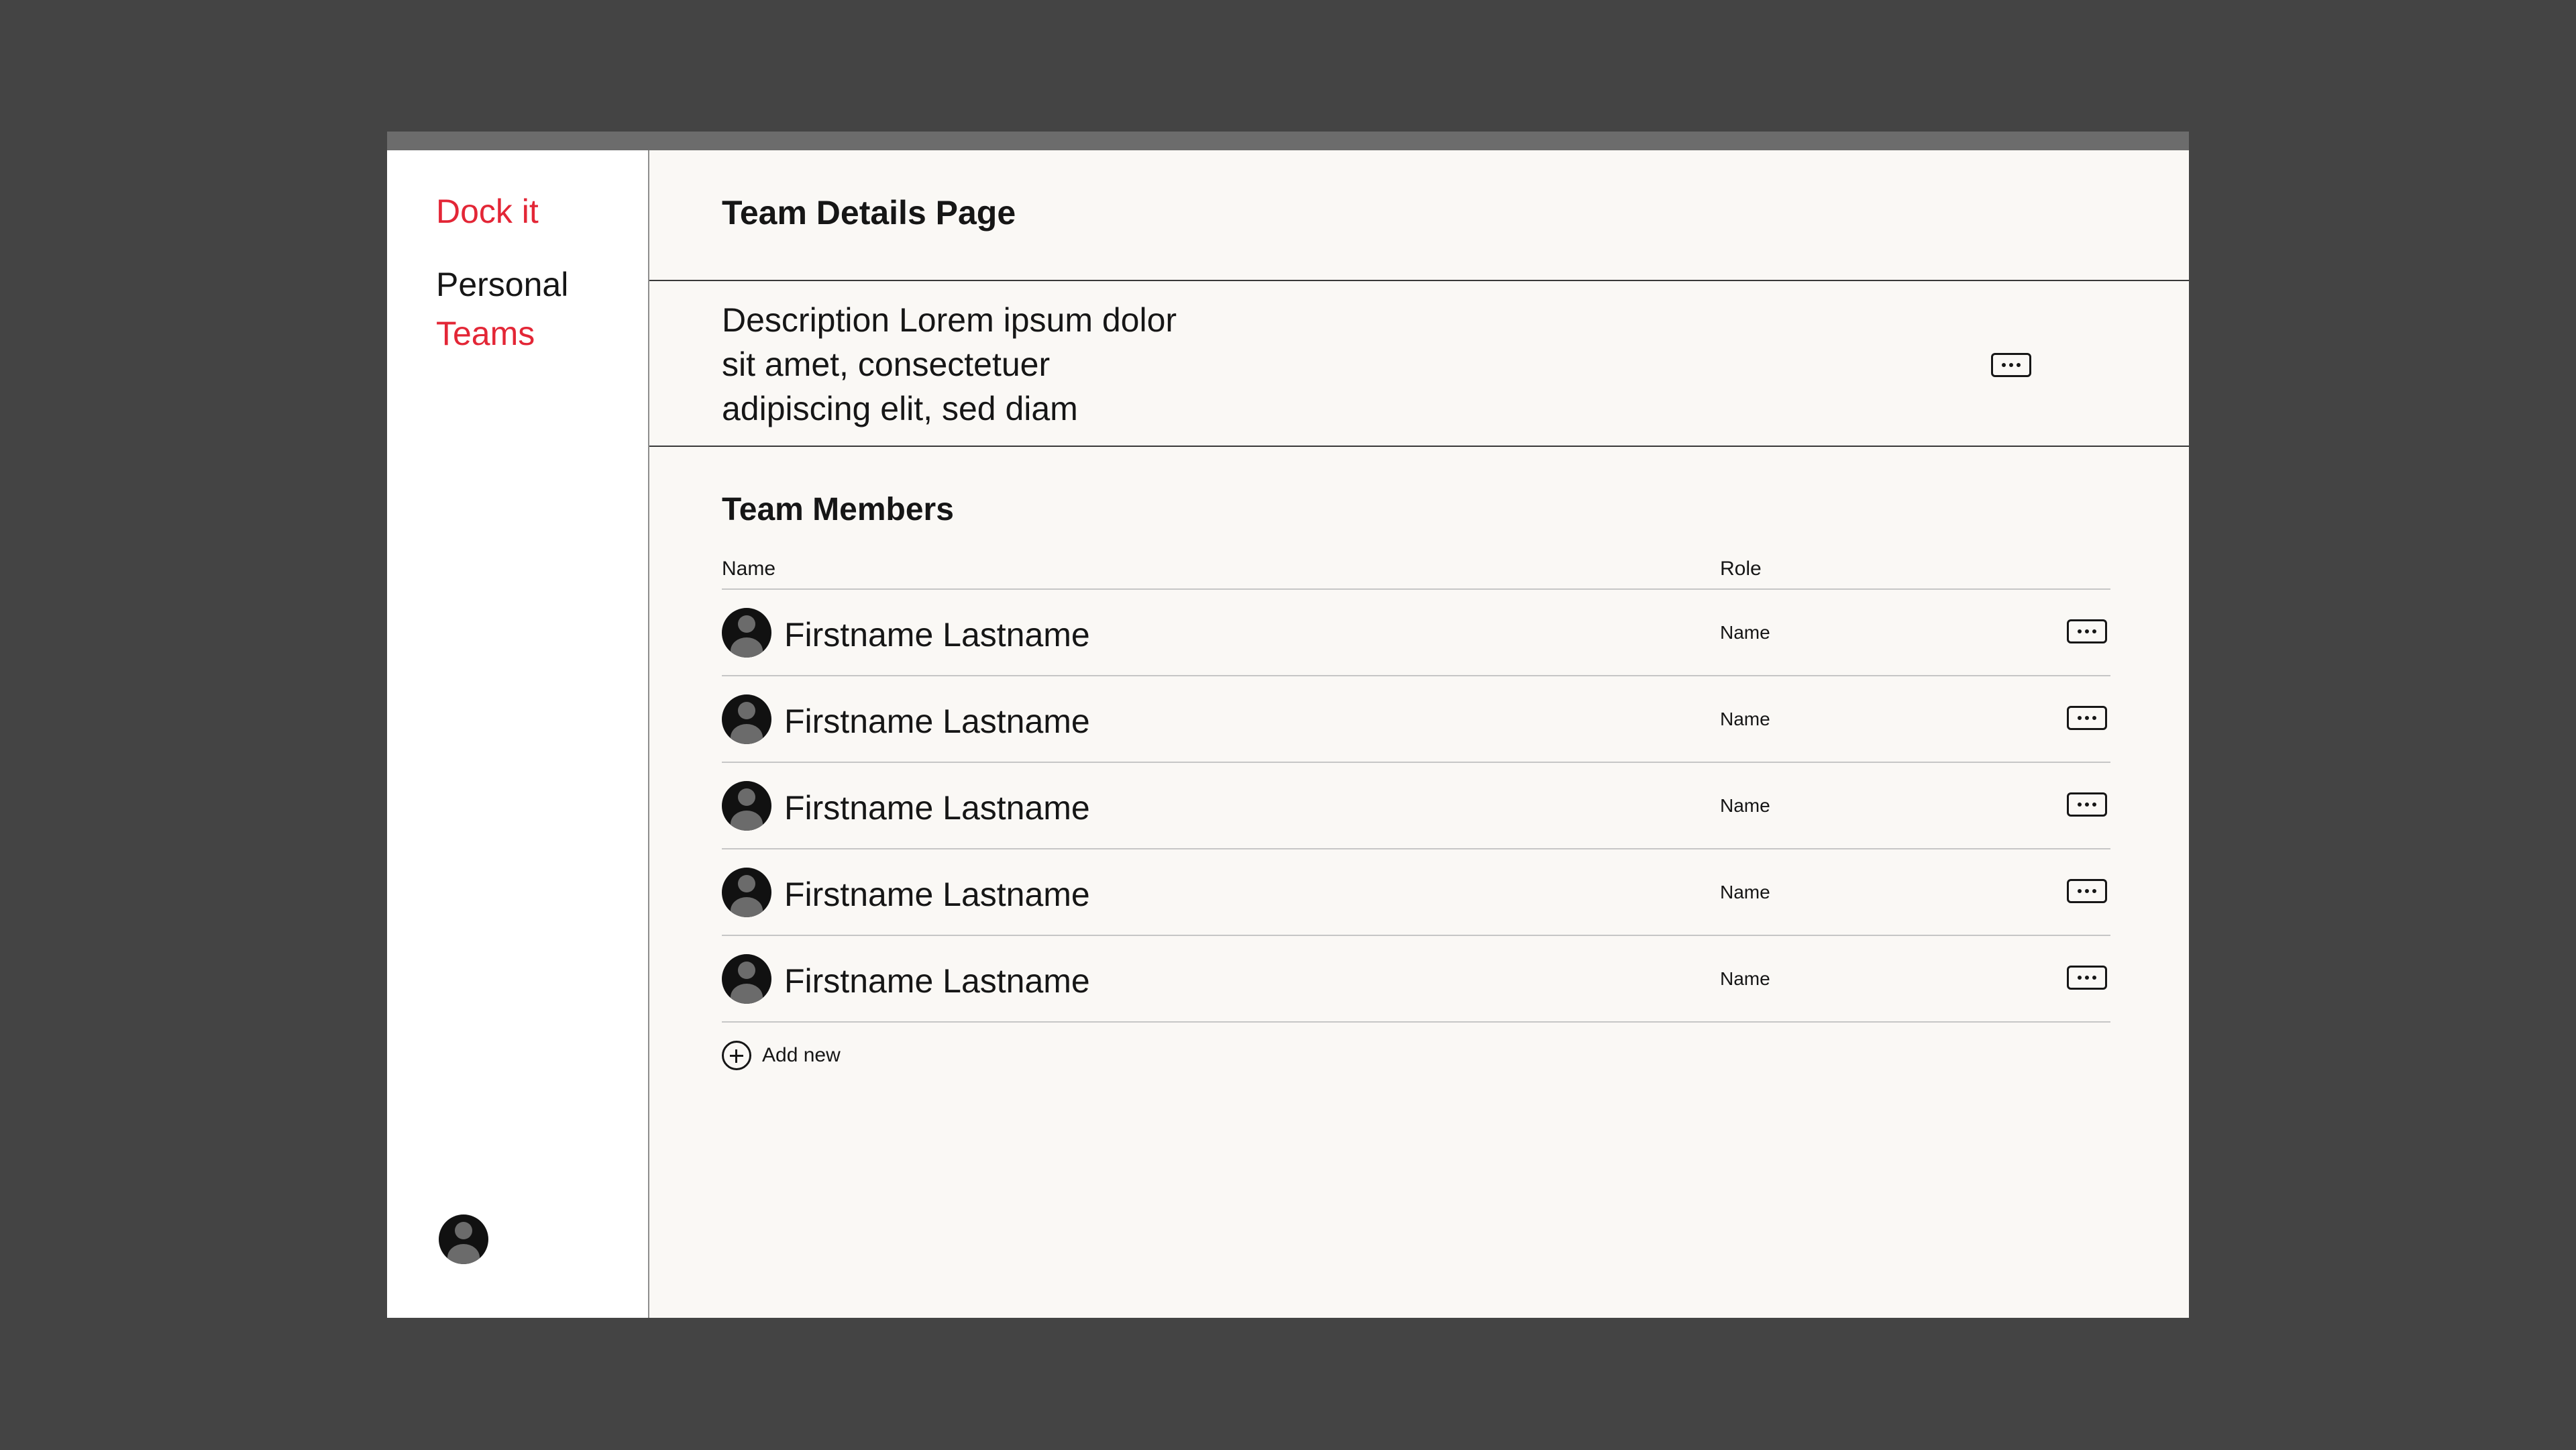 This screenshot has height=1450, width=2576. I want to click on plus-circle-icon, so click(736, 1055).